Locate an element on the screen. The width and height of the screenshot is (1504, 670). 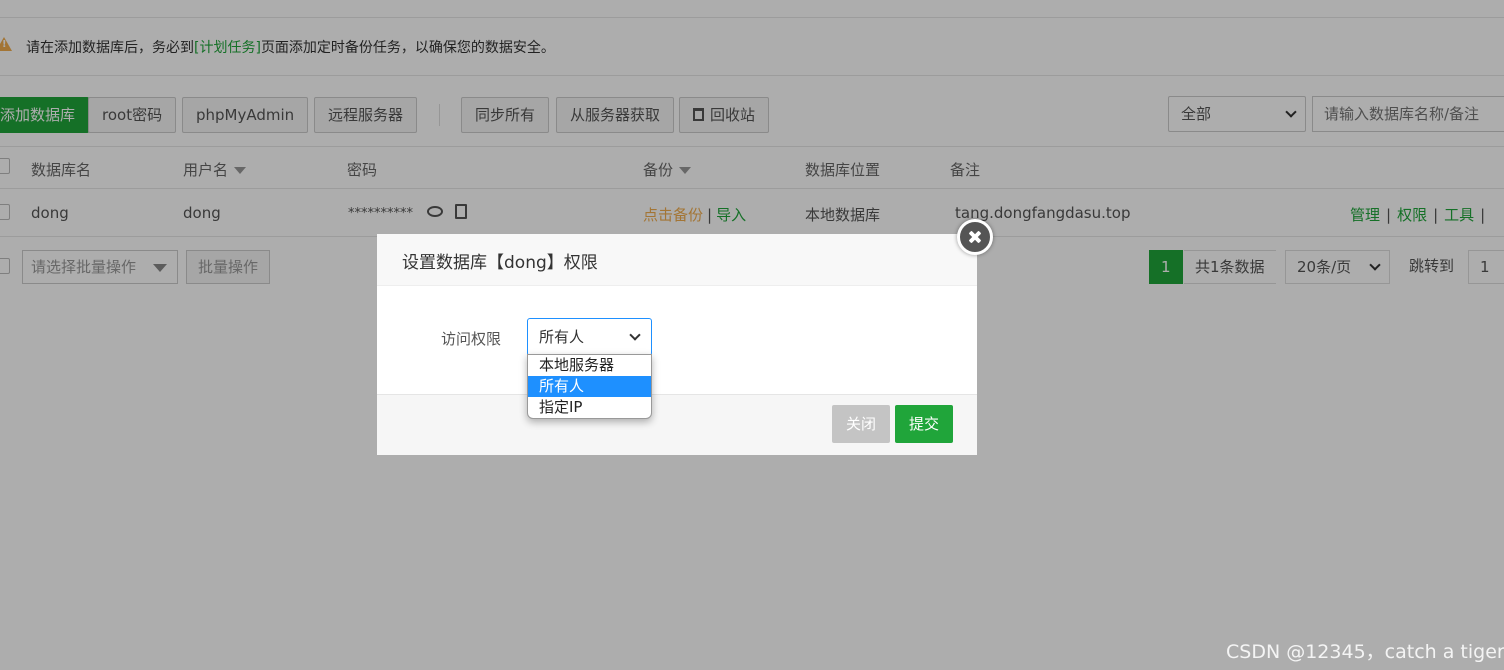
close-icon is located at coordinates (975, 237).